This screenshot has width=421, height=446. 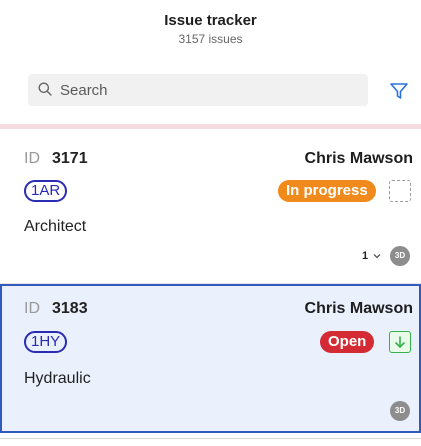 I want to click on issue-code-pill: 1HY, so click(x=46, y=342).